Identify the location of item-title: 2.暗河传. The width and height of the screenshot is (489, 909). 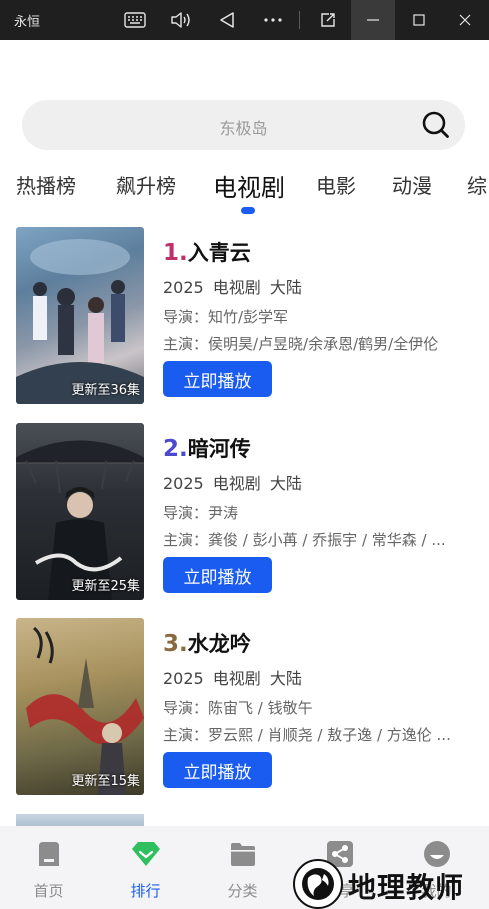
(207, 448).